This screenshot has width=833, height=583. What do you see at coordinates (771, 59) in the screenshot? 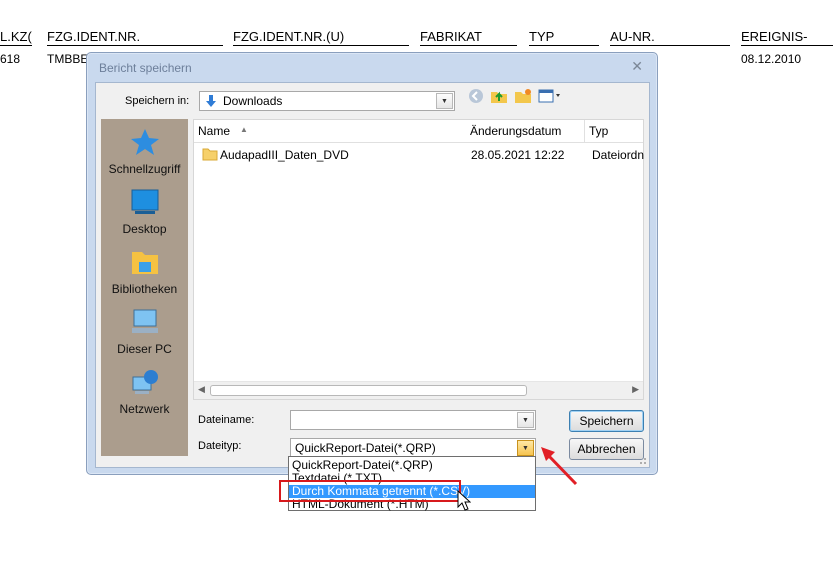
I see `cell-ereignis-date: 08.12.2010` at bounding box center [771, 59].